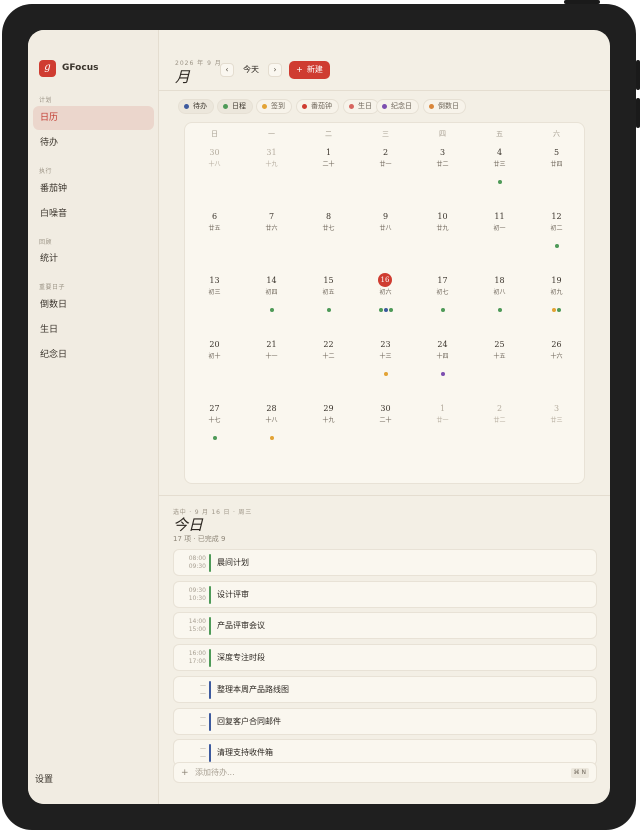  I want to click on sidebar-item-calendar: 日历, so click(93, 118).